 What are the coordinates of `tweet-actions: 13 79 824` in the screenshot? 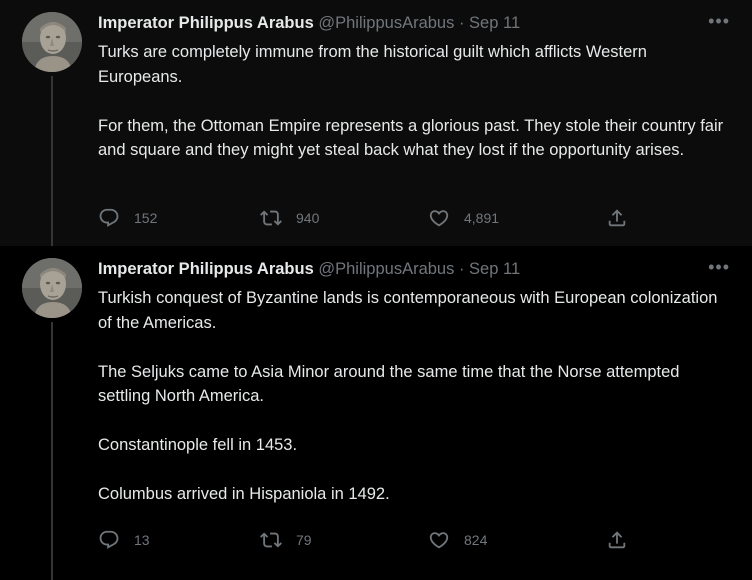 It's located at (378, 540).